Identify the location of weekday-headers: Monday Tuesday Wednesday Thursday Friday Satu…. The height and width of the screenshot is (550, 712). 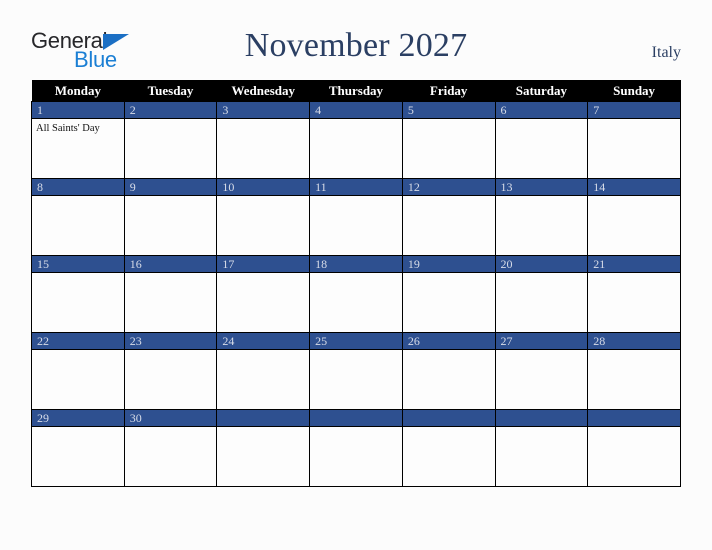
(356, 91).